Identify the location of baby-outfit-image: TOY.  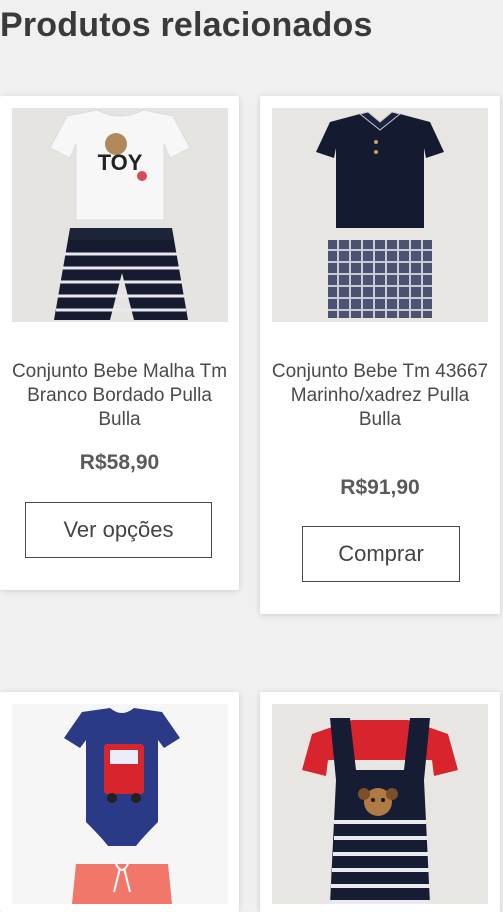
(120, 215).